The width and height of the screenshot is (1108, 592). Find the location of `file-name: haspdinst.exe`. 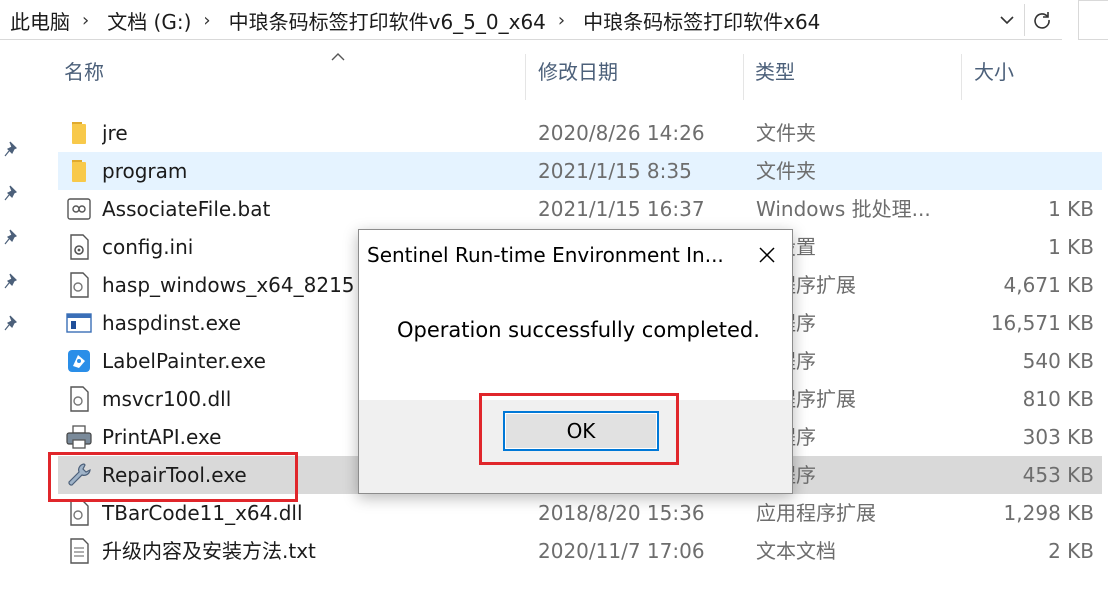

file-name: haspdinst.exe is located at coordinates (172, 323).